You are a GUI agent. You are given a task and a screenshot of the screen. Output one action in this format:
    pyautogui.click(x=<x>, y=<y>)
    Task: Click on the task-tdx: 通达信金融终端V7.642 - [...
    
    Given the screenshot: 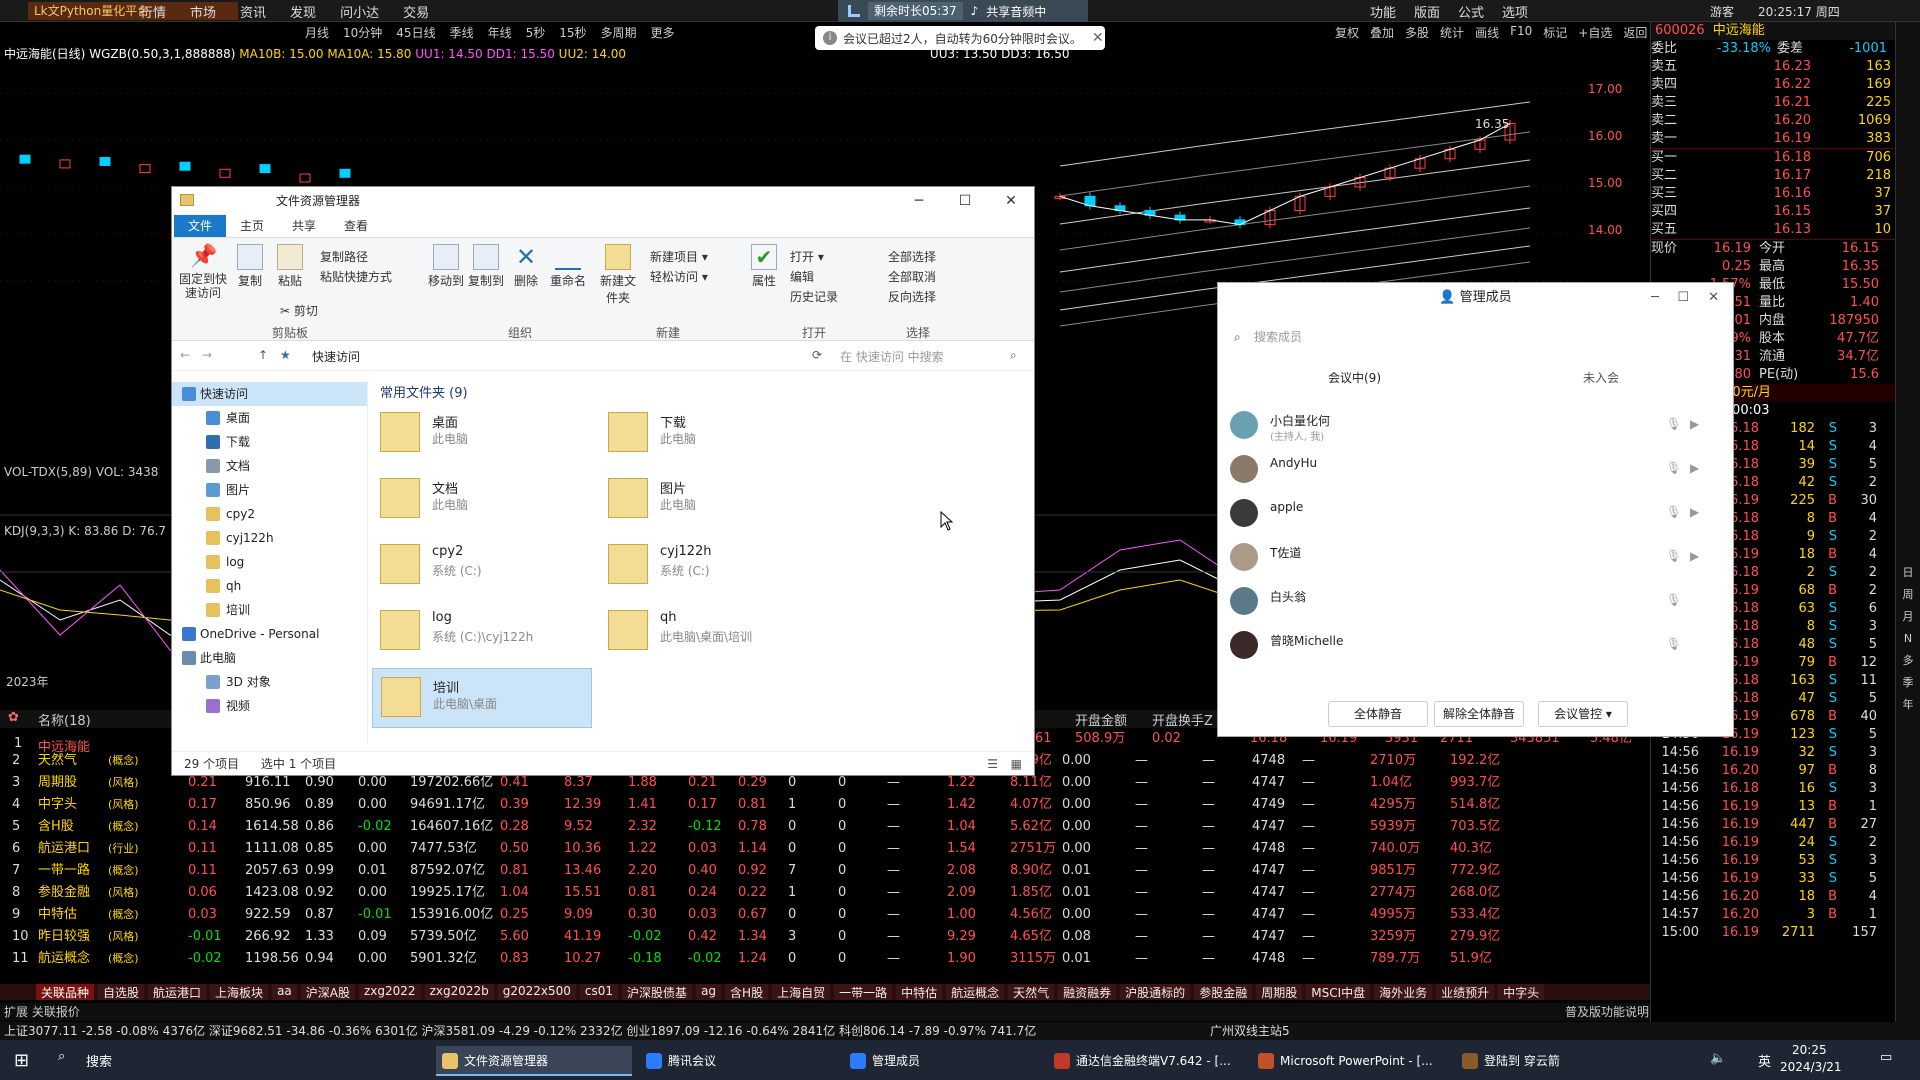 What is the action you would take?
    pyautogui.click(x=1146, y=1061)
    